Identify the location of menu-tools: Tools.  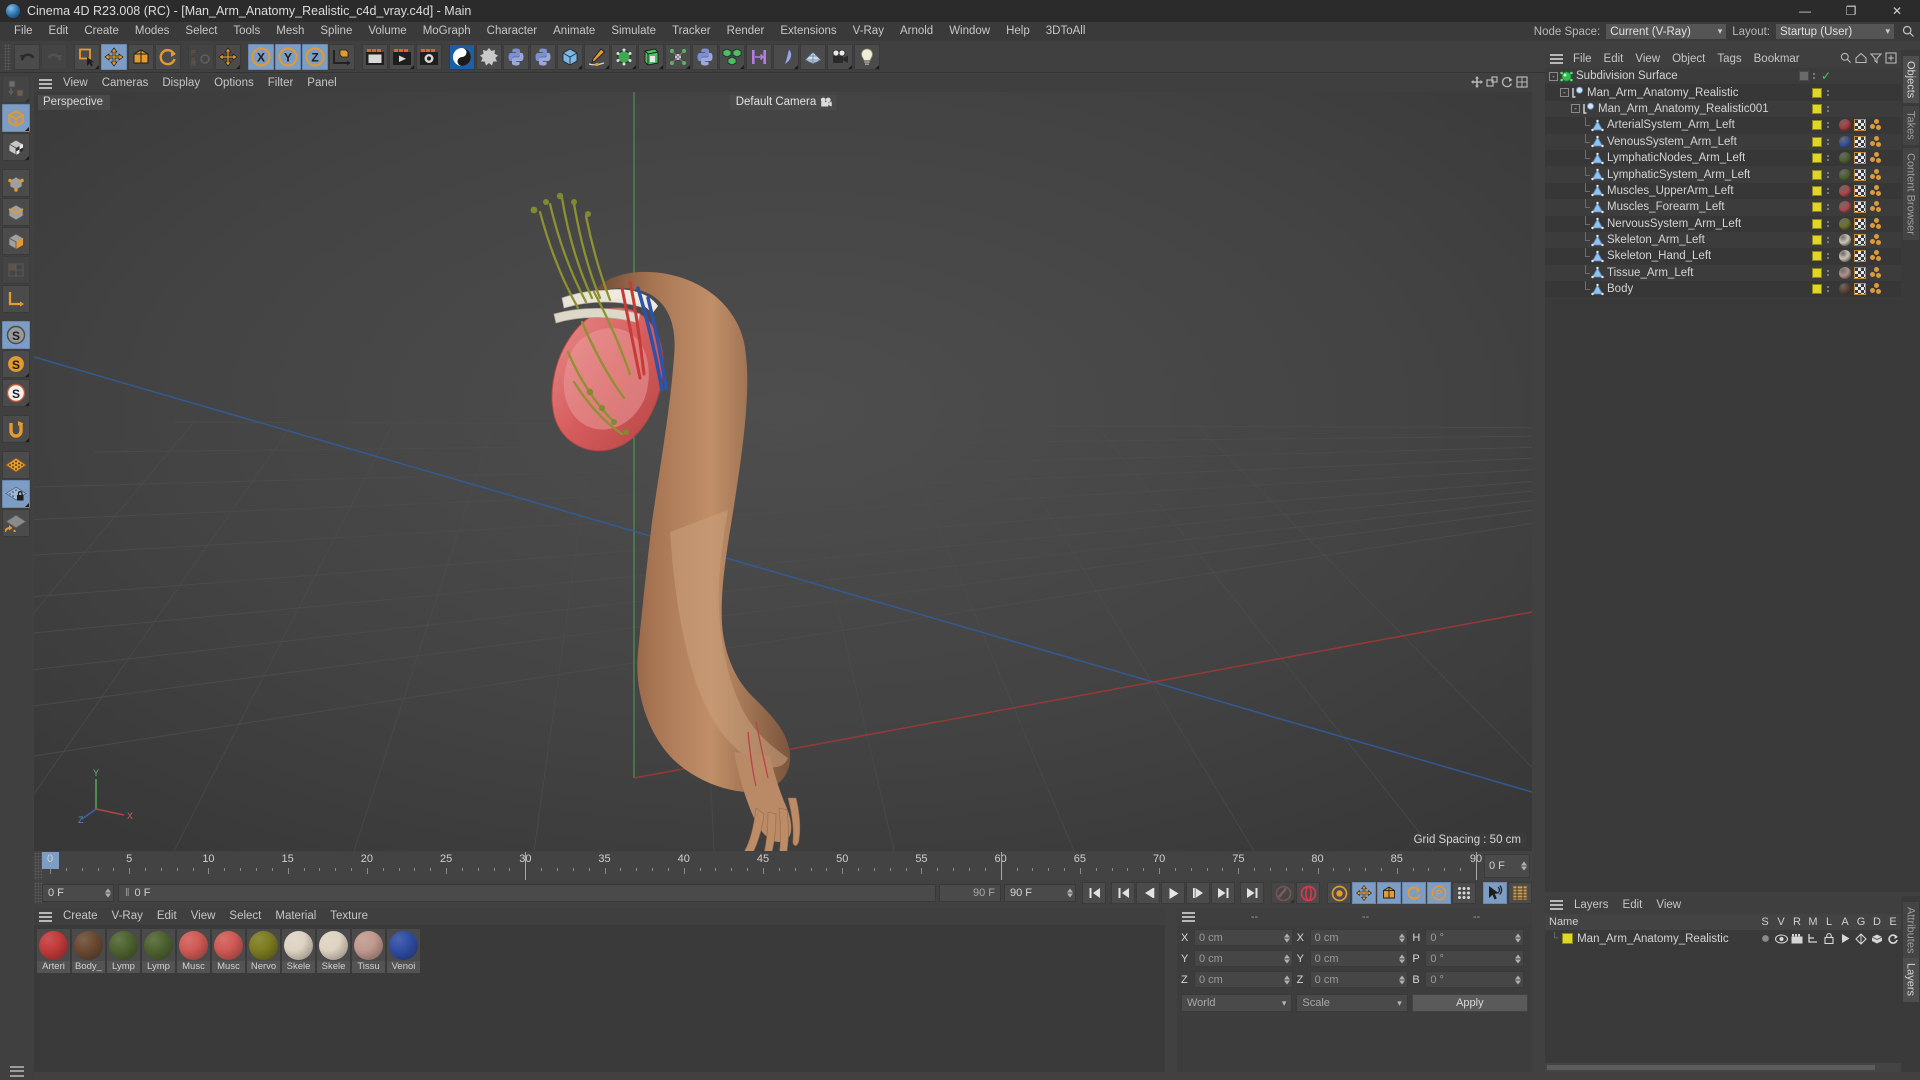
(246, 31).